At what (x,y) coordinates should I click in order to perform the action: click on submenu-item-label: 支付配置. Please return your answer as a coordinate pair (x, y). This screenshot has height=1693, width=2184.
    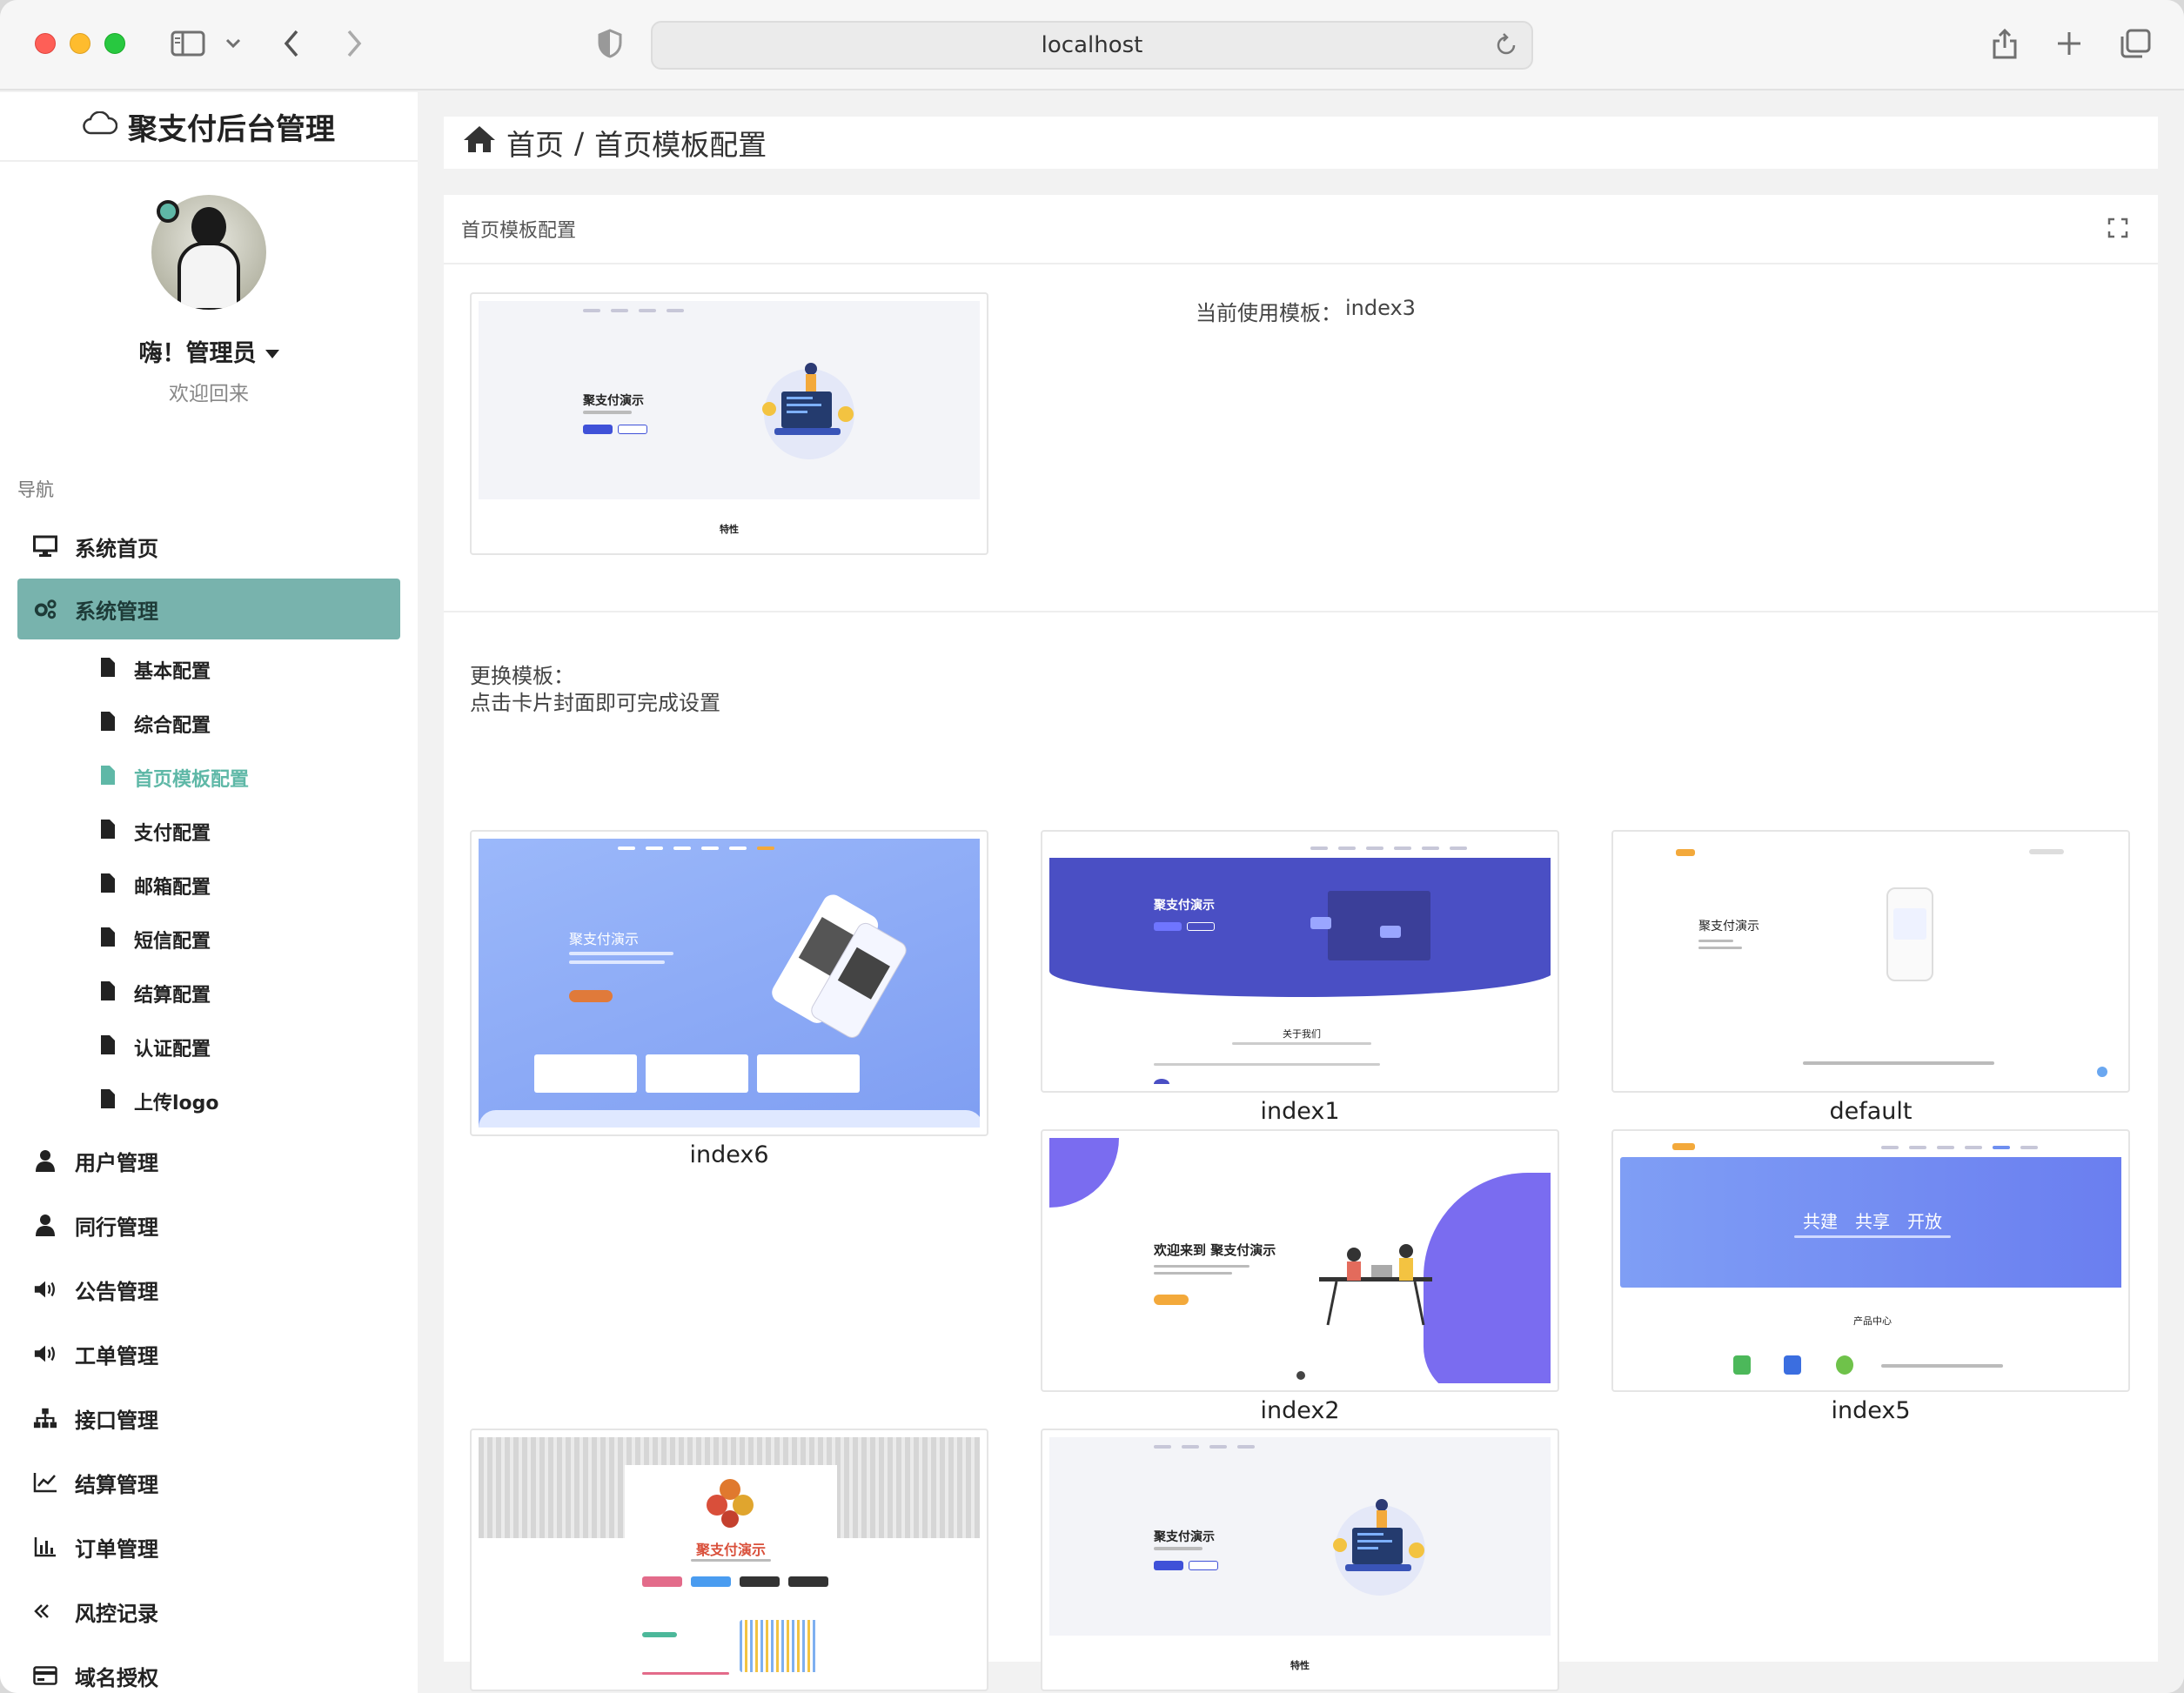
    Looking at the image, I should click on (172, 834).